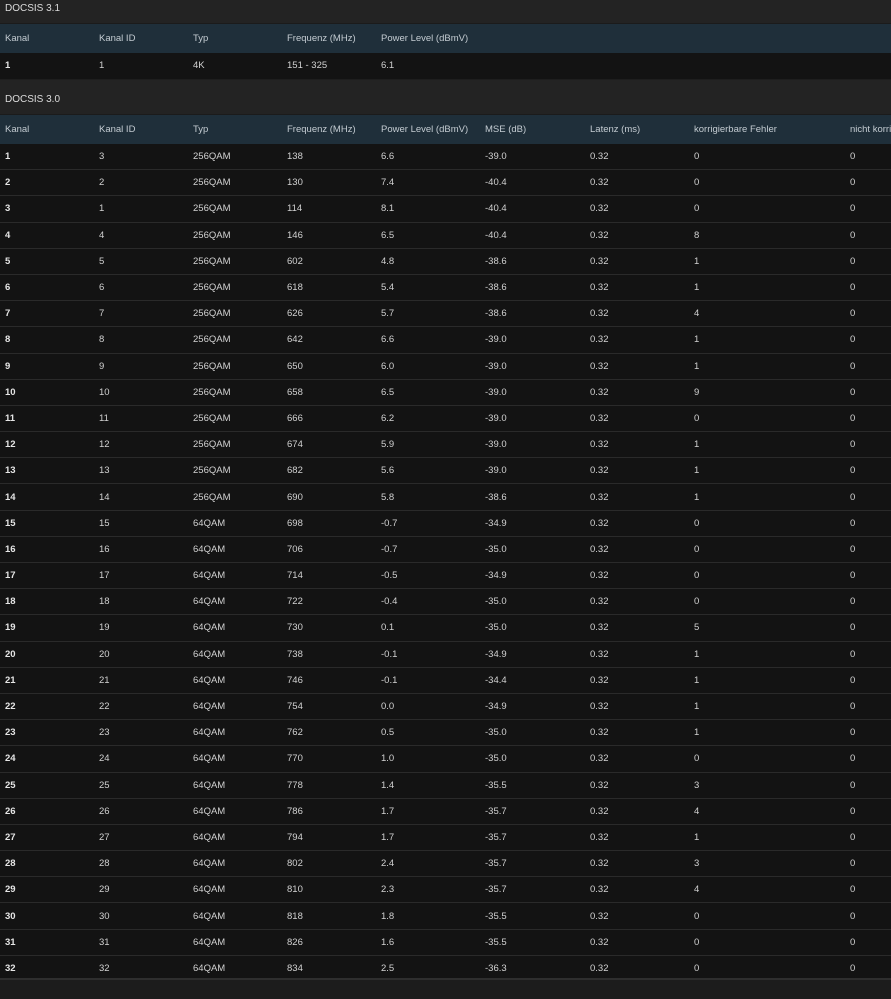 The width and height of the screenshot is (891, 999). What do you see at coordinates (428, 314) in the screenshot?
I see `table-cell: 5.7` at bounding box center [428, 314].